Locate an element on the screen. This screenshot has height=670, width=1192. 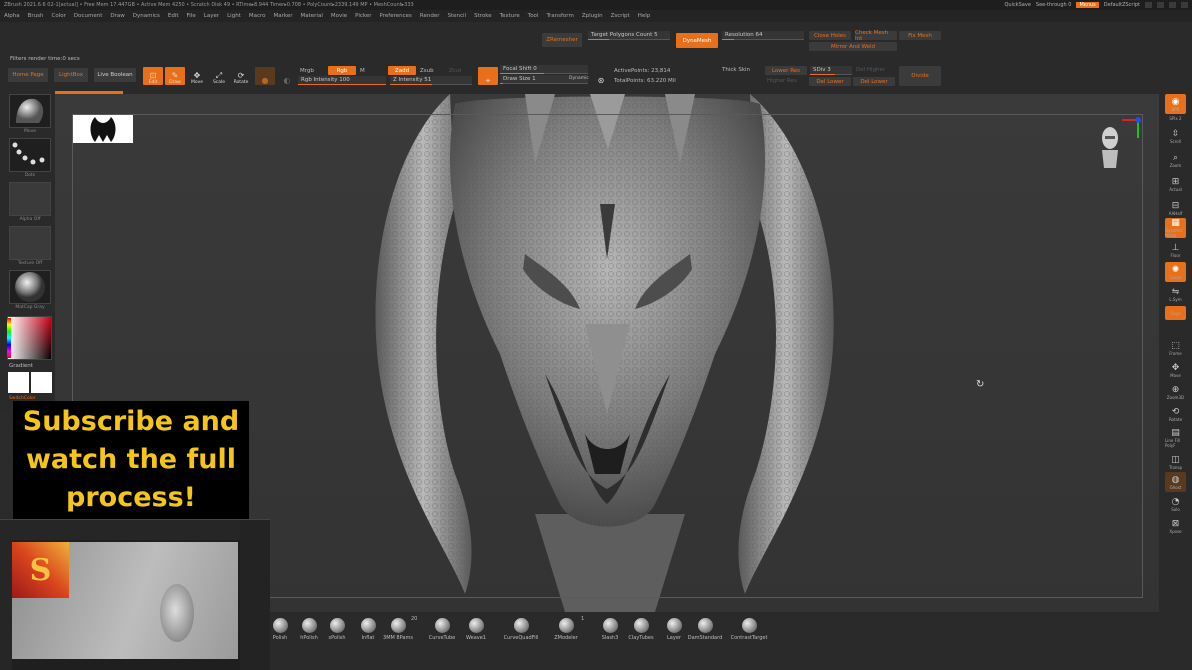
lightbox-button: LightBox is located at coordinates (71, 75).